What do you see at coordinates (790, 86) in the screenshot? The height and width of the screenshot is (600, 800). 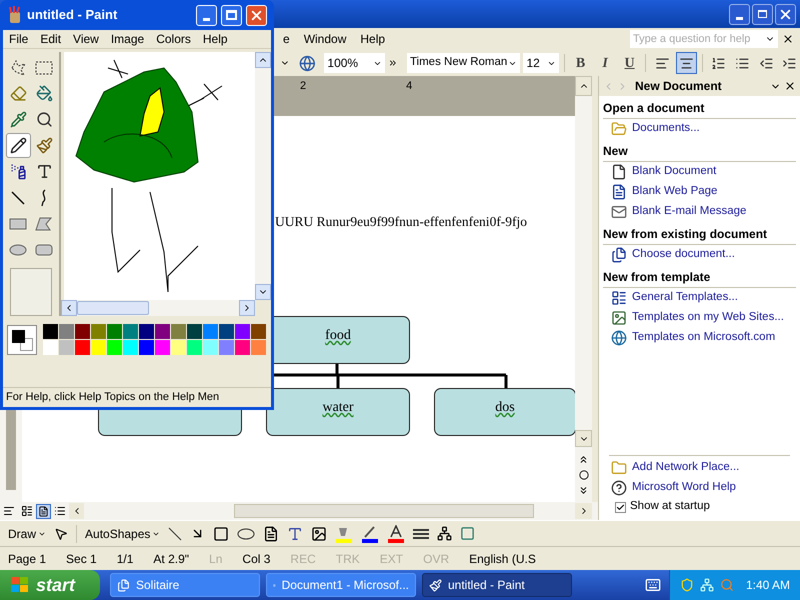 I see `close-icon` at bounding box center [790, 86].